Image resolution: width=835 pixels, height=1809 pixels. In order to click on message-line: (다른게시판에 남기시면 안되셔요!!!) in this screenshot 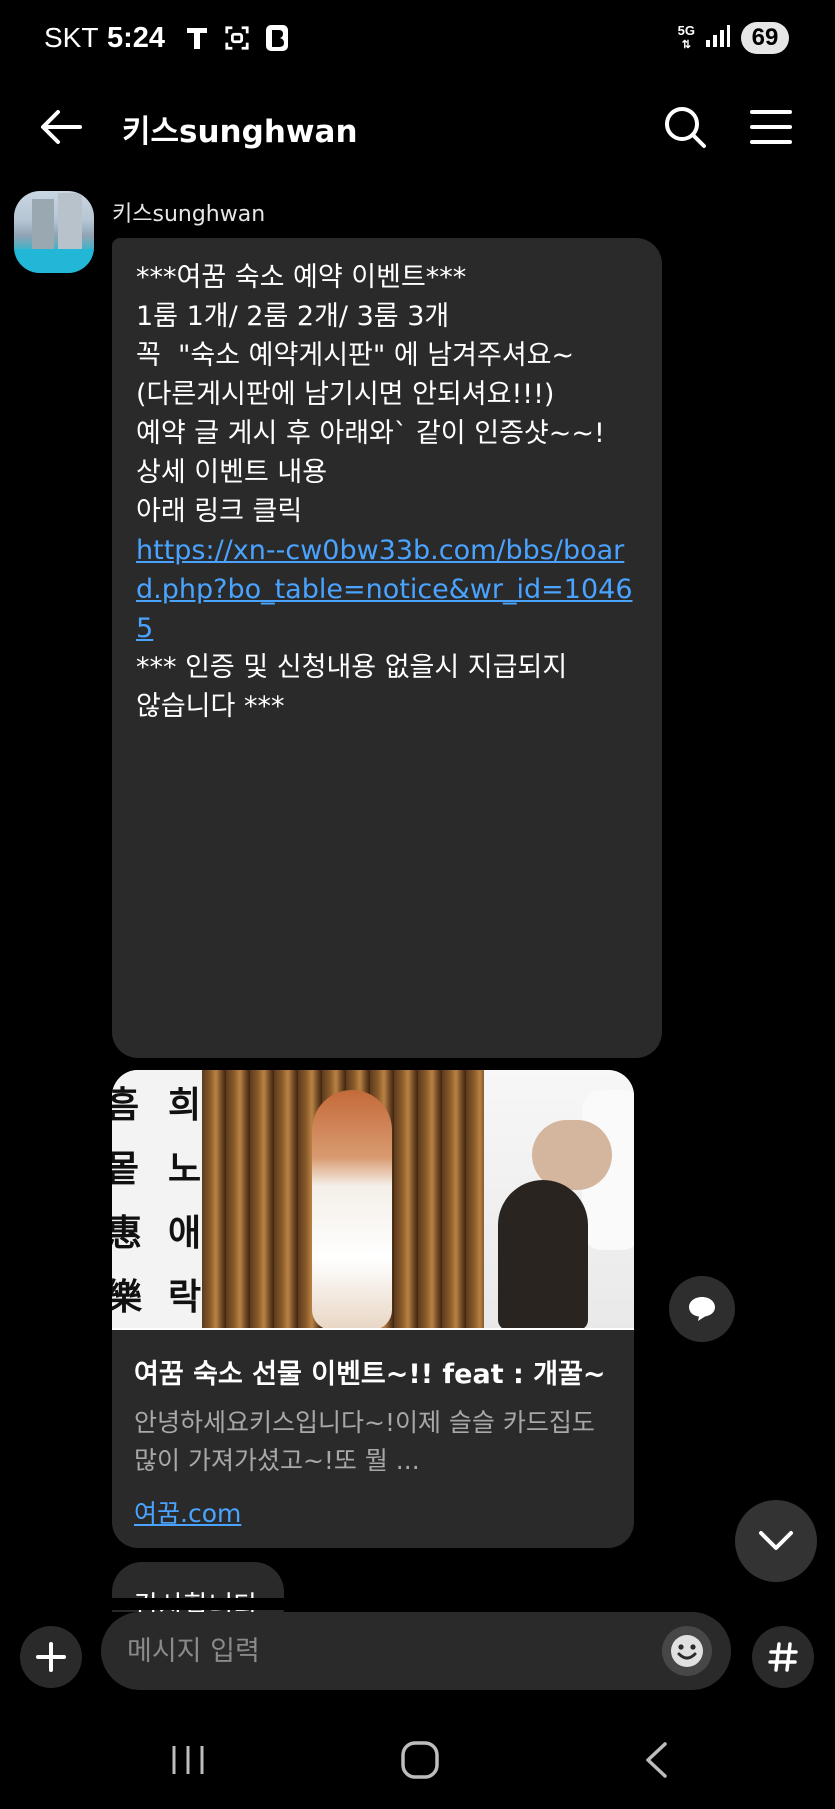, I will do `click(345, 394)`.